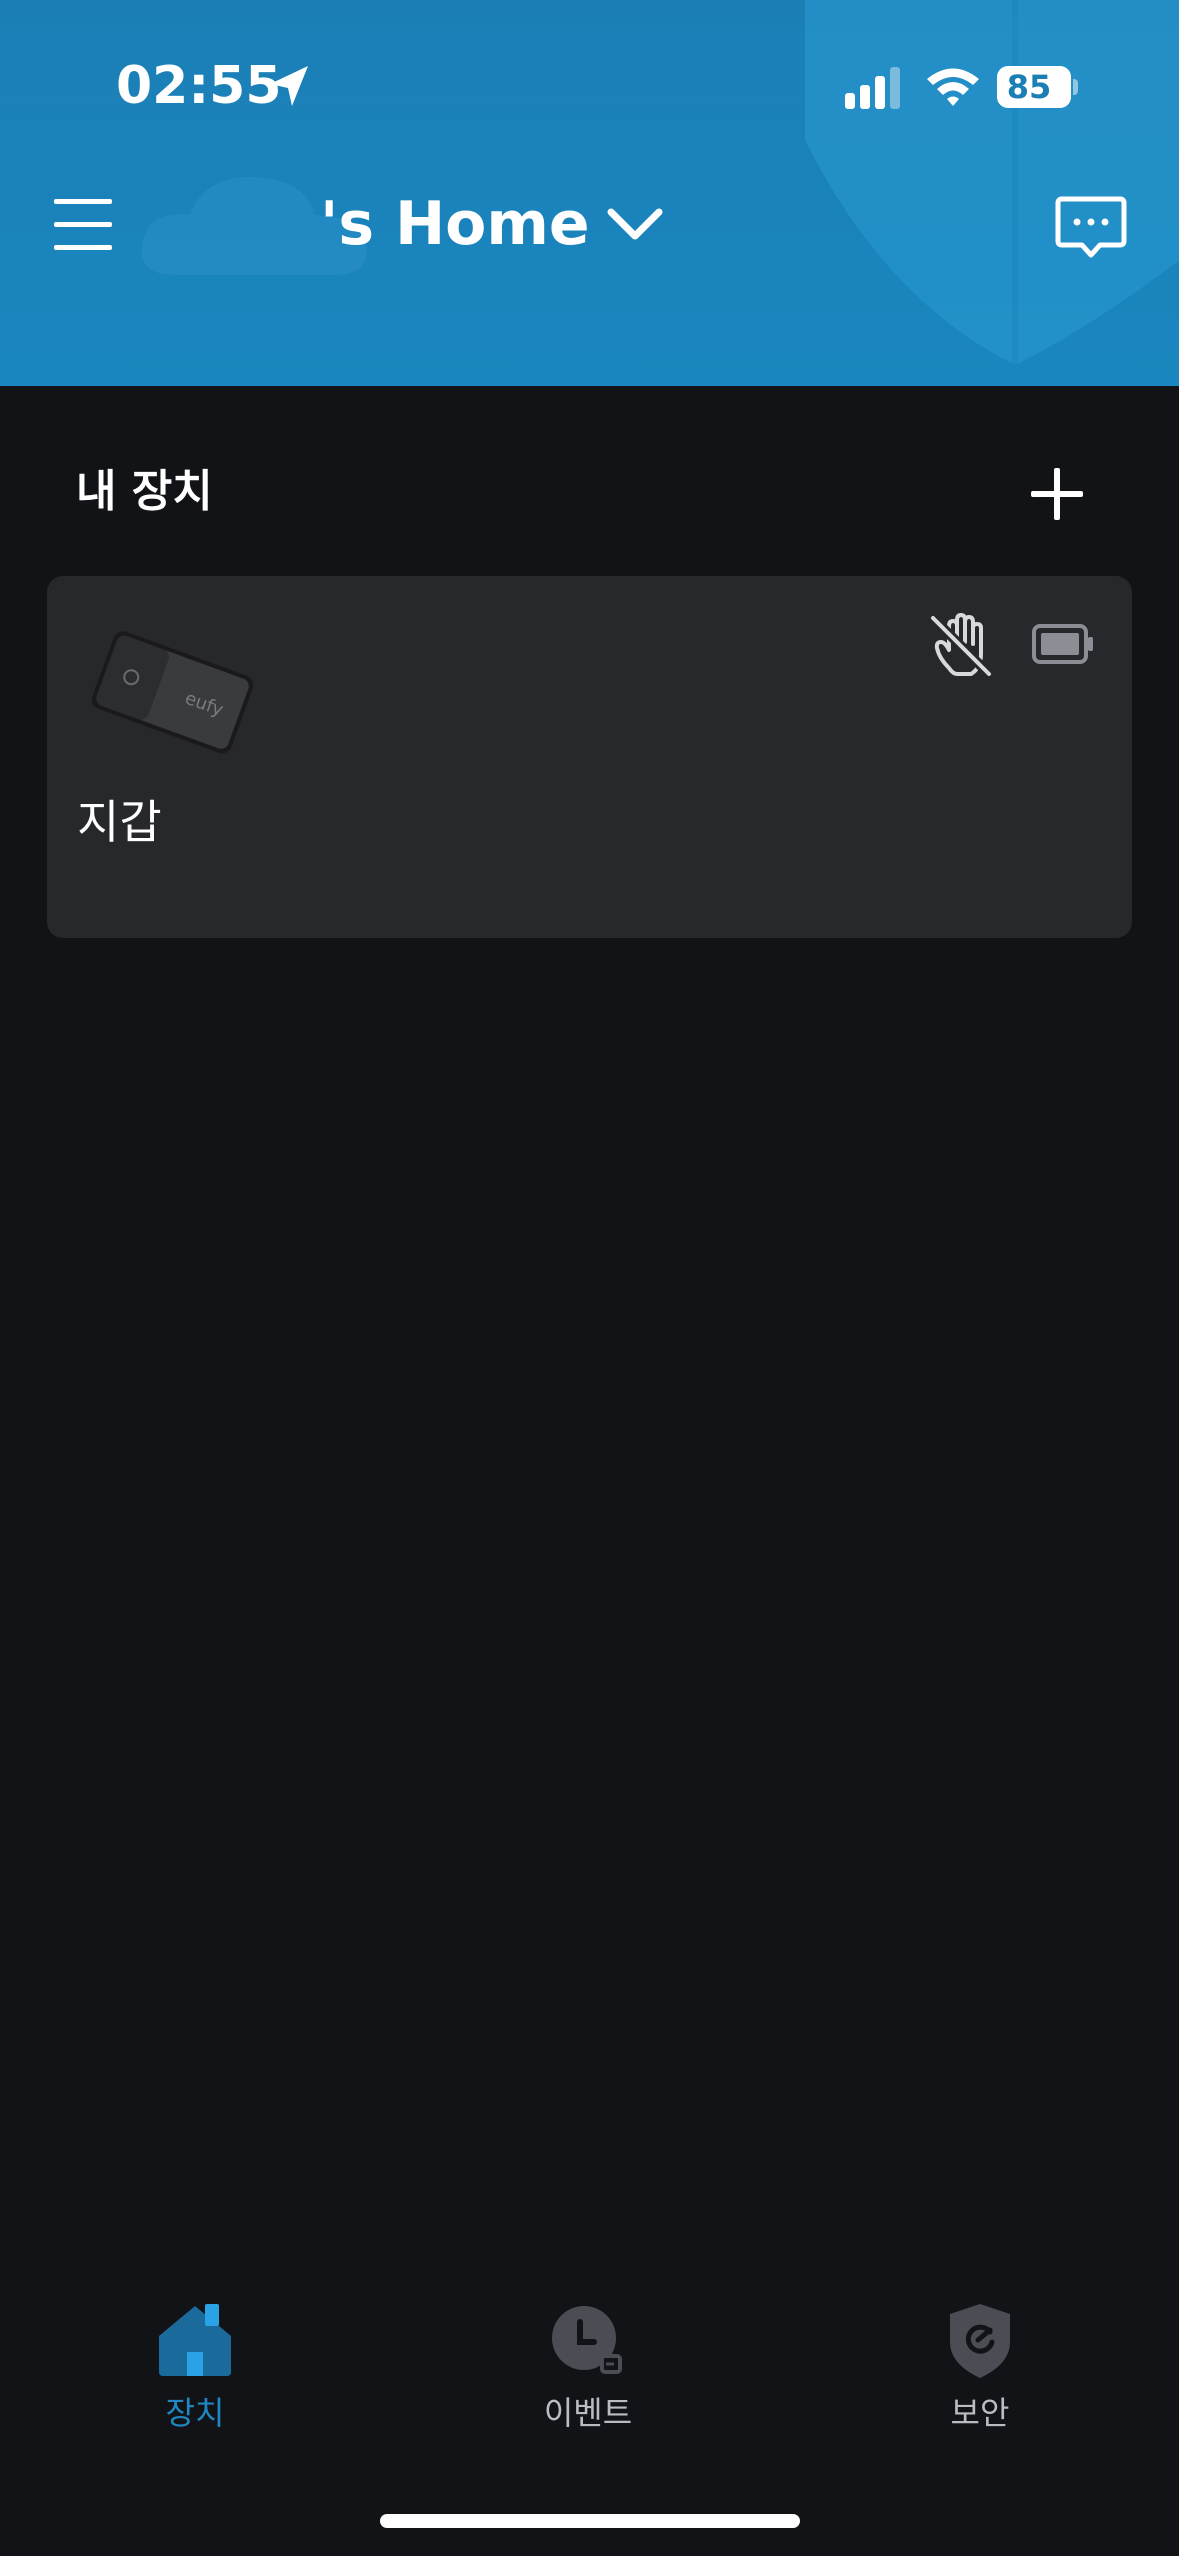  Describe the element at coordinates (1062, 644) in the screenshot. I see `battery-outline-icon` at that location.